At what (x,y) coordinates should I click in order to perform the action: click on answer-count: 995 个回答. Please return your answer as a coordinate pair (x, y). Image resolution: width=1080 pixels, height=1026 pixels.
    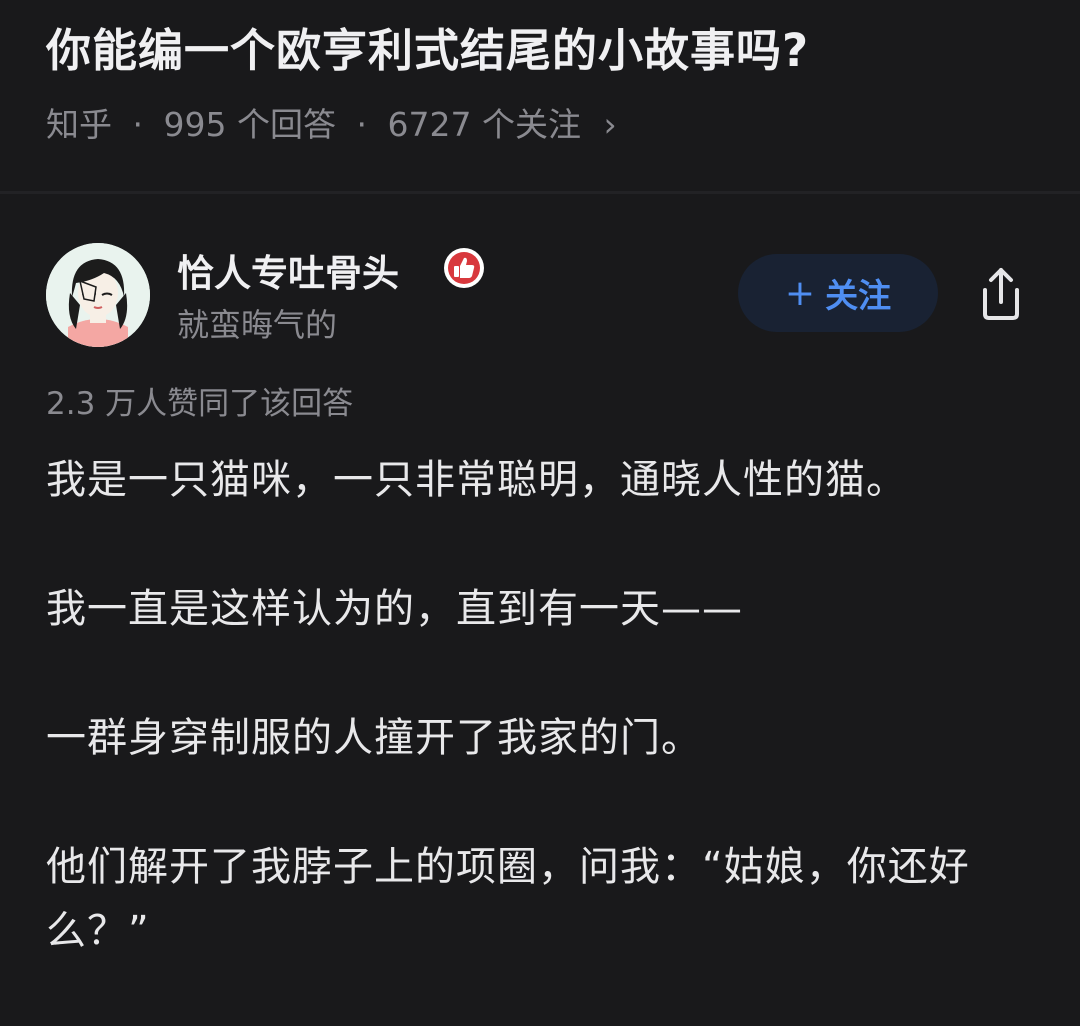
    Looking at the image, I should click on (249, 124).